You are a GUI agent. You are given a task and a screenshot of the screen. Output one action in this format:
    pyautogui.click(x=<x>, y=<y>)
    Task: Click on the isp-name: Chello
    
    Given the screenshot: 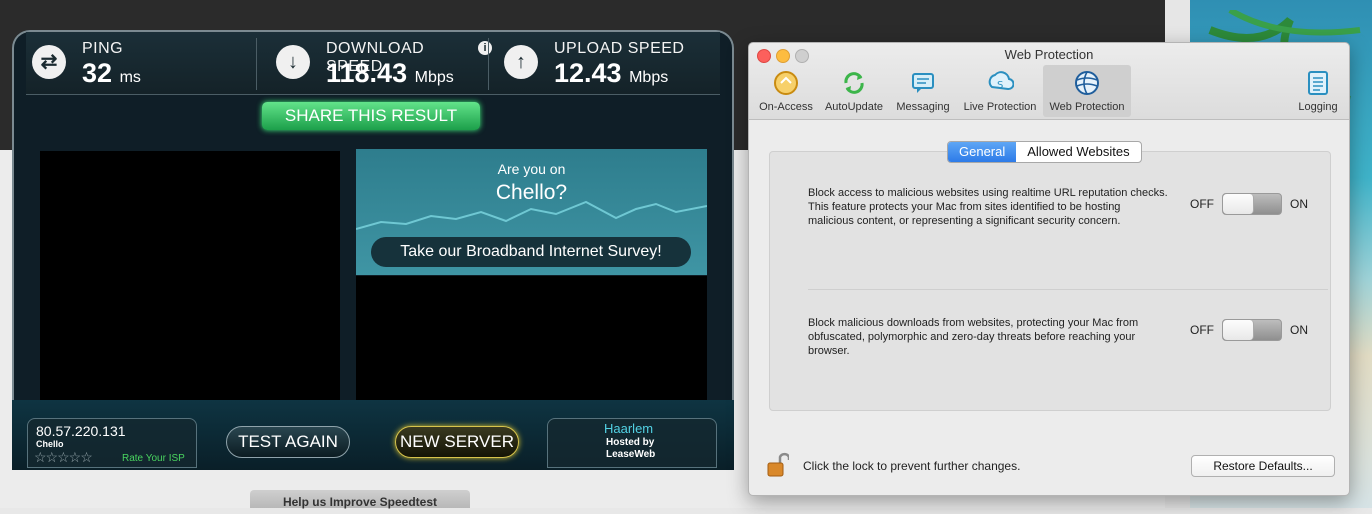 What is the action you would take?
    pyautogui.click(x=50, y=444)
    